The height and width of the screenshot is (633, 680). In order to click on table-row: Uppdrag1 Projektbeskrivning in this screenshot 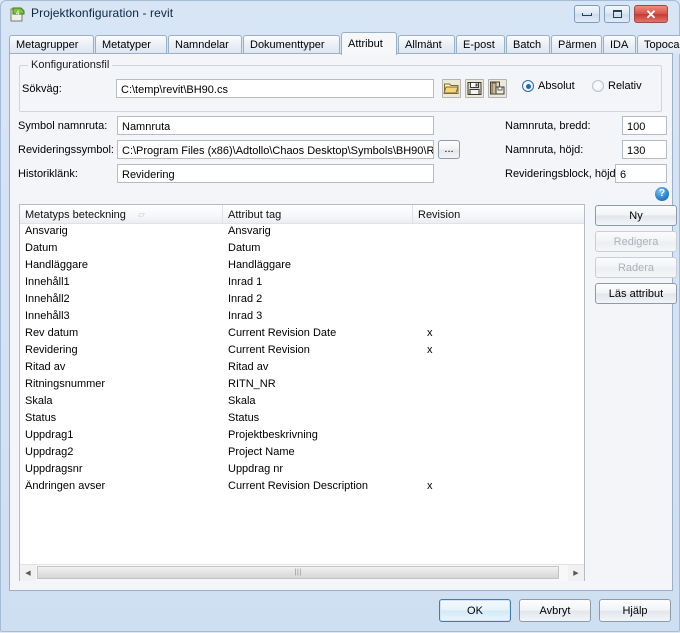, I will do `click(302, 436)`.